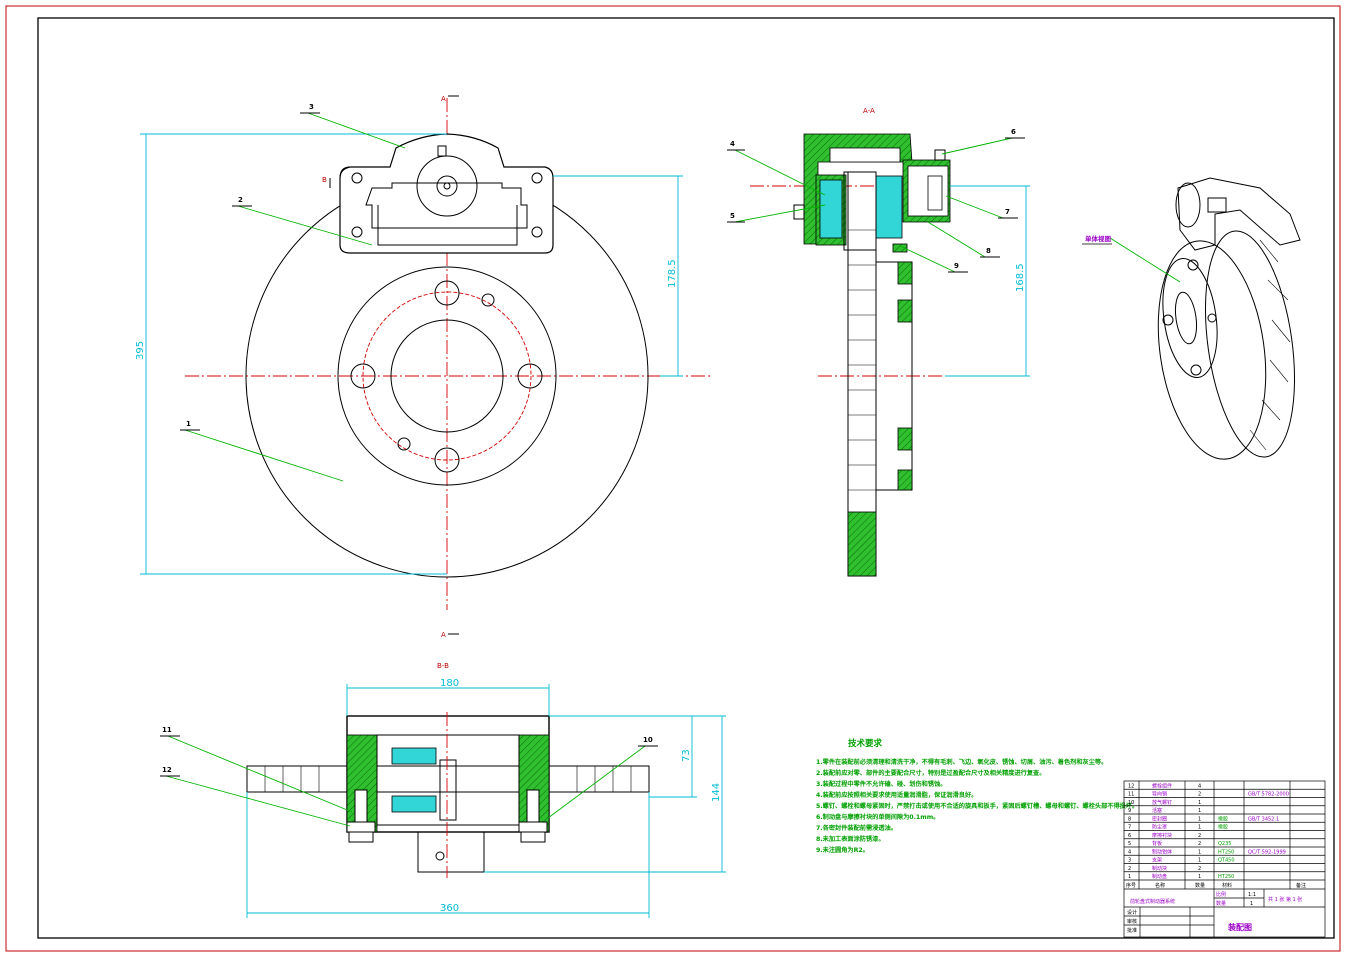 The height and width of the screenshot is (961, 1346). Describe the element at coordinates (140, 350) in the screenshot. I see `svg-text: 395` at that location.